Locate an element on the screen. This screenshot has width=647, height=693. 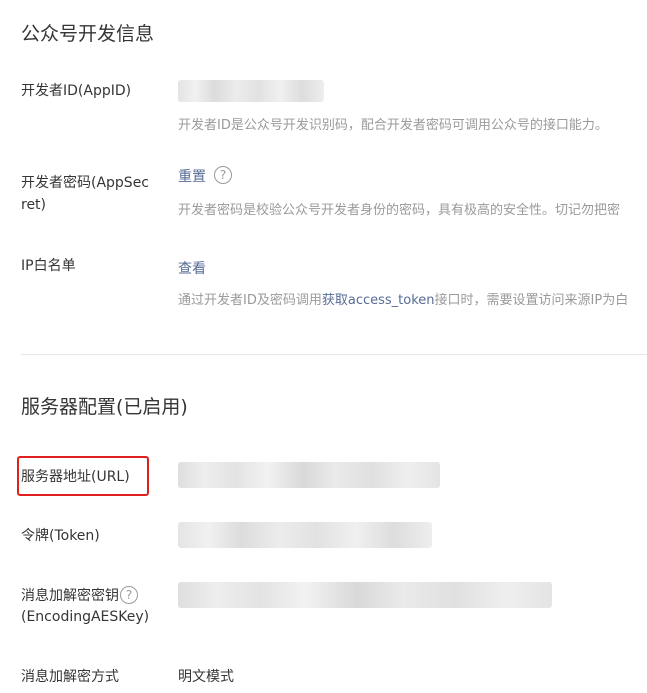
ip-whitelist-desc-after: 接口时，需要设置访问来源IP为白 is located at coordinates (531, 300).